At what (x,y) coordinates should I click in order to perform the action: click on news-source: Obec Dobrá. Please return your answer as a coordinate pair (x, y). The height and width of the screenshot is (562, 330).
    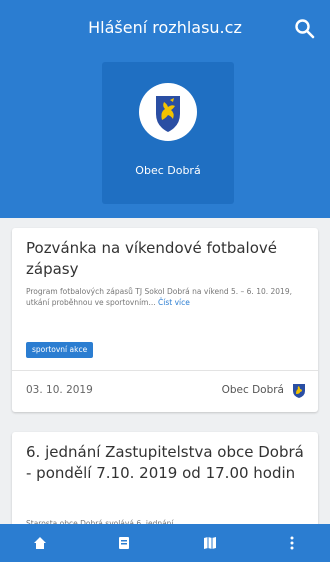
    Looking at the image, I should click on (252, 390).